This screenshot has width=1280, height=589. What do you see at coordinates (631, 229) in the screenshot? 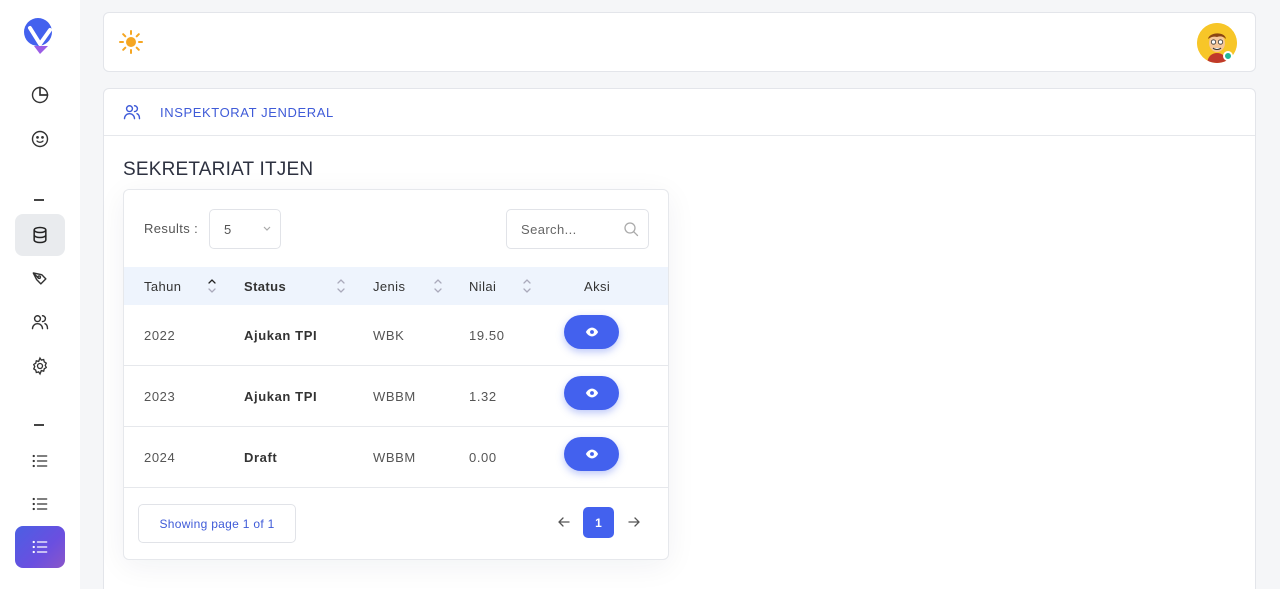
I see `search-icon` at bounding box center [631, 229].